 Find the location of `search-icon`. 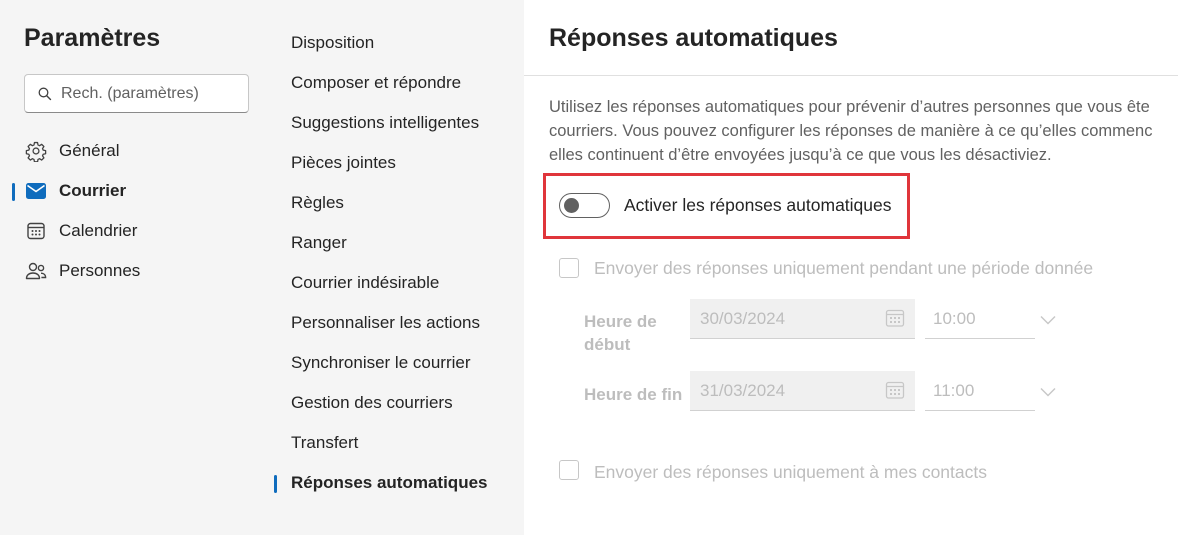

search-icon is located at coordinates (45, 94).